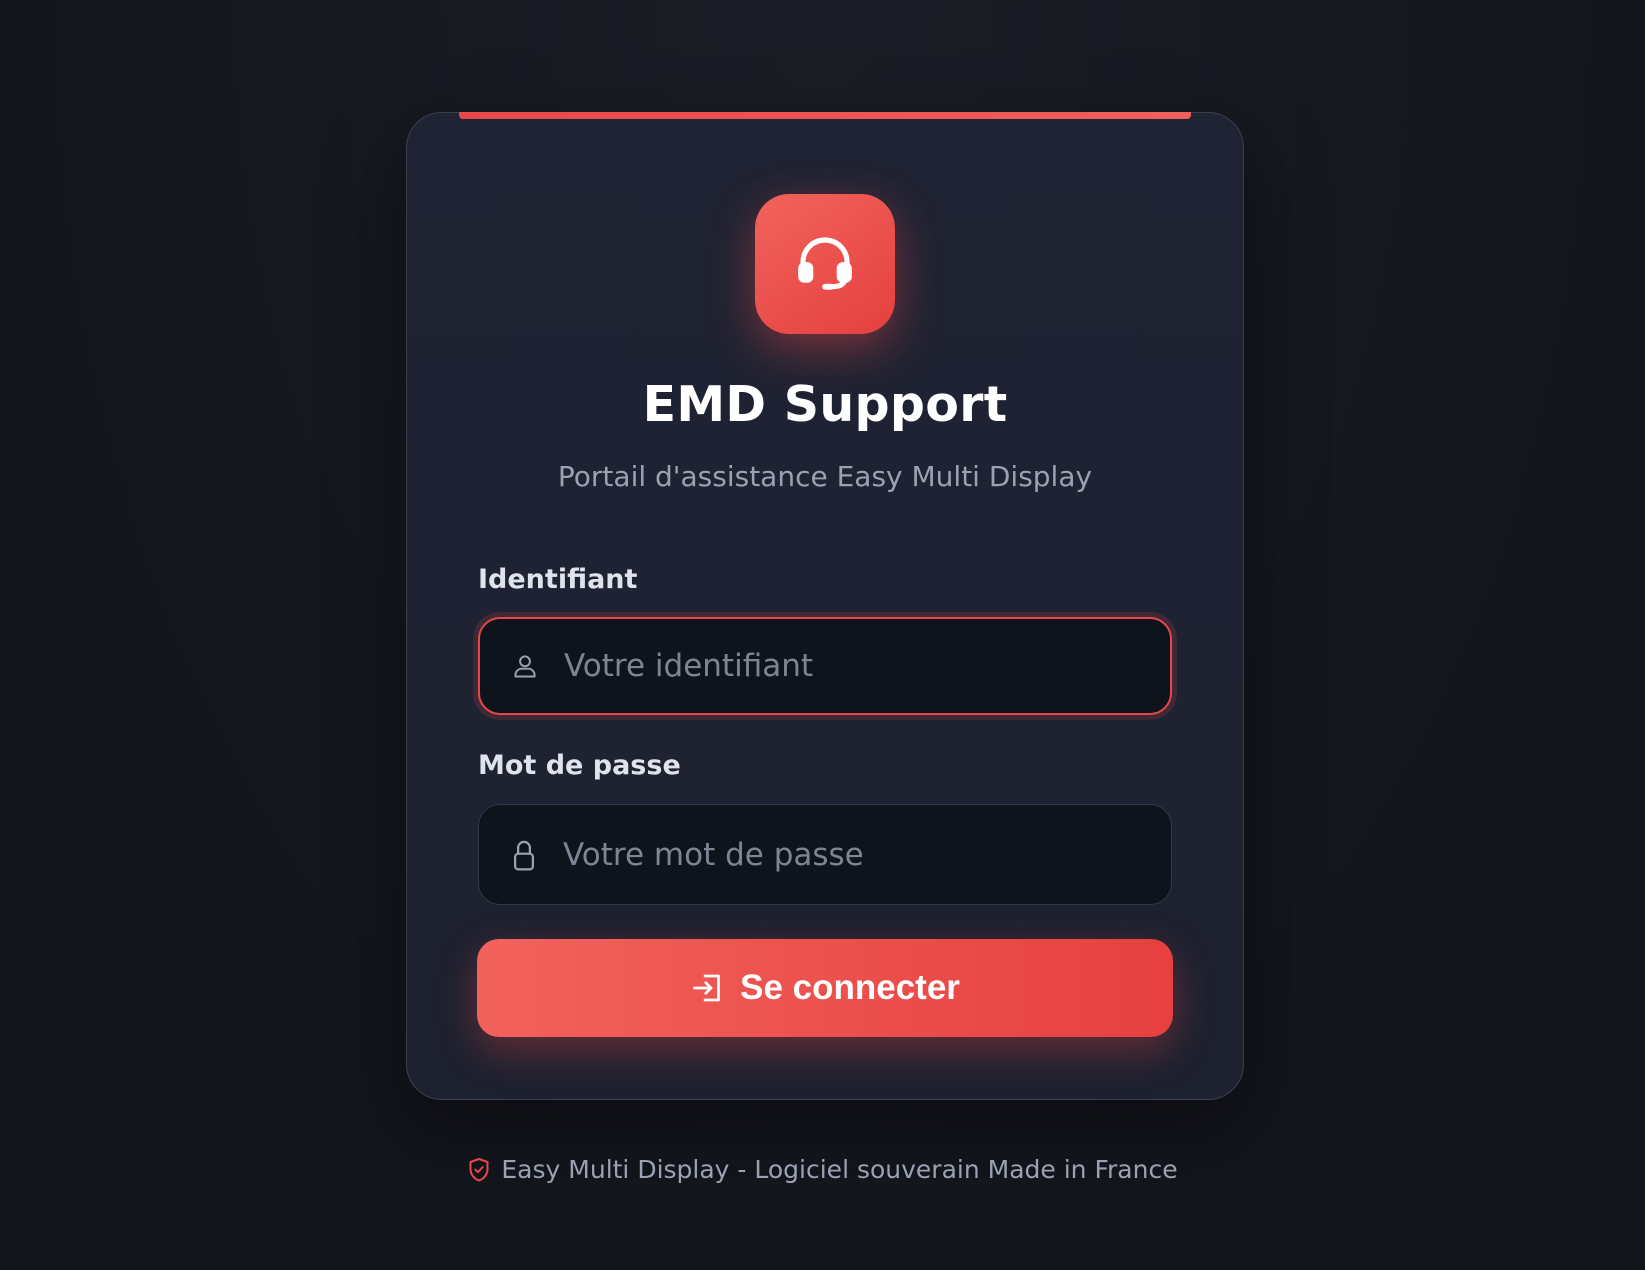  What do you see at coordinates (825, 404) in the screenshot?
I see `page-title: EMD Support` at bounding box center [825, 404].